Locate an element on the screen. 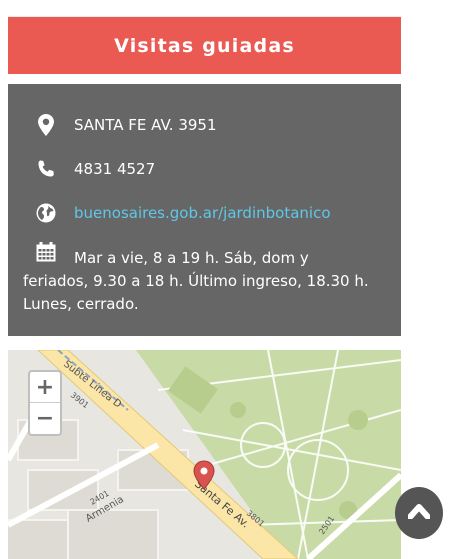  section-title: Visitas guiadas is located at coordinates (204, 45).